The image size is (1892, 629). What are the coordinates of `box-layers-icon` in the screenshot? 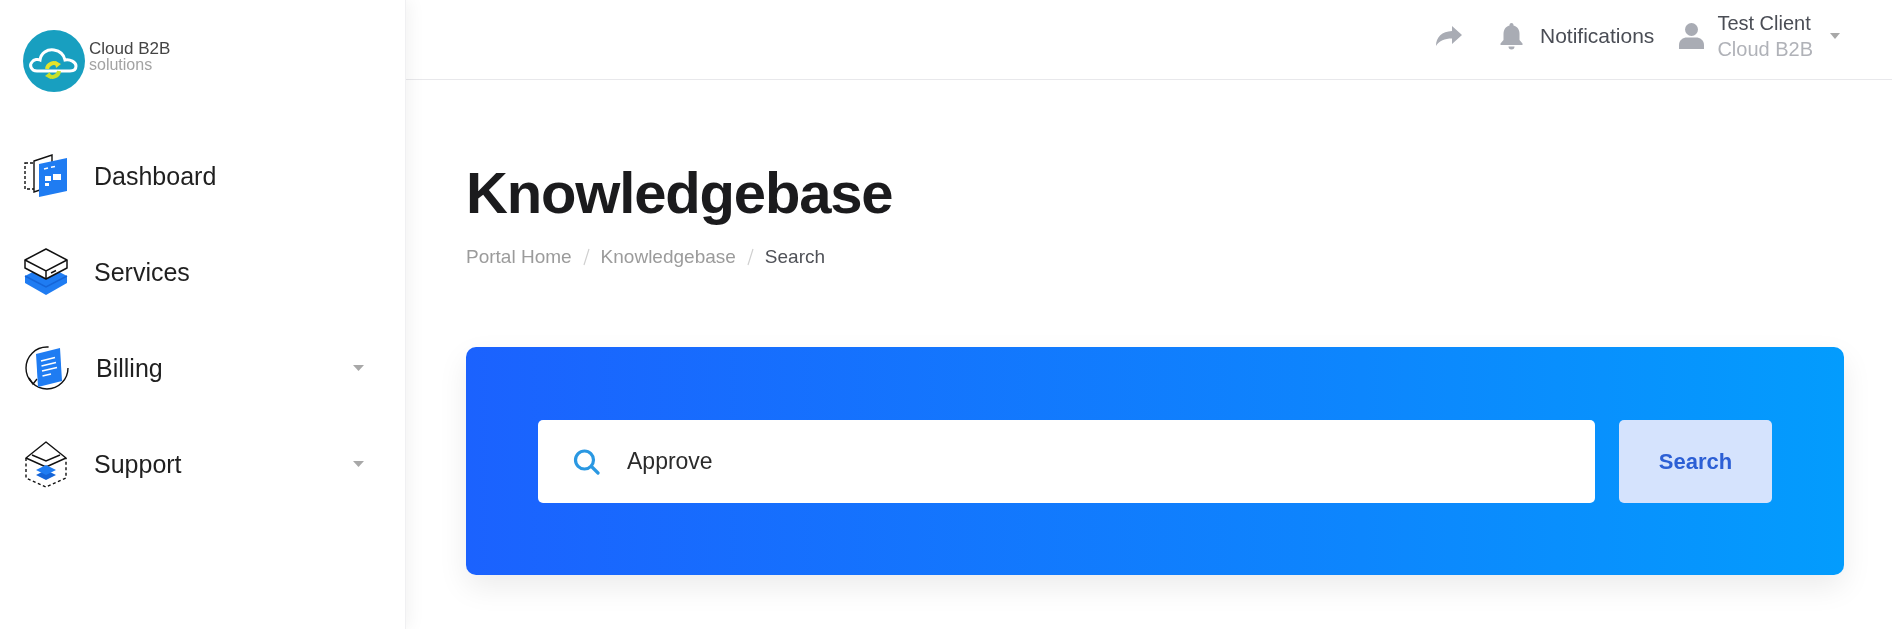 It's located at (46, 272).